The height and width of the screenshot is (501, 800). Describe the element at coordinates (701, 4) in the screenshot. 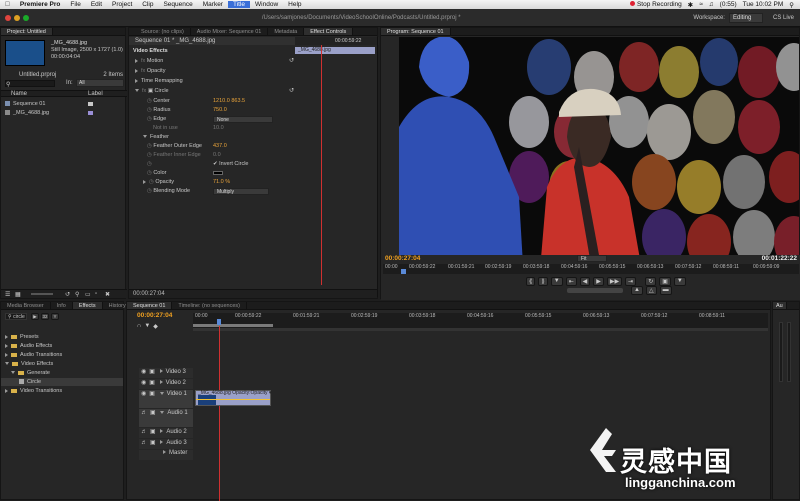

I see `wifi-icon: ≈` at that location.